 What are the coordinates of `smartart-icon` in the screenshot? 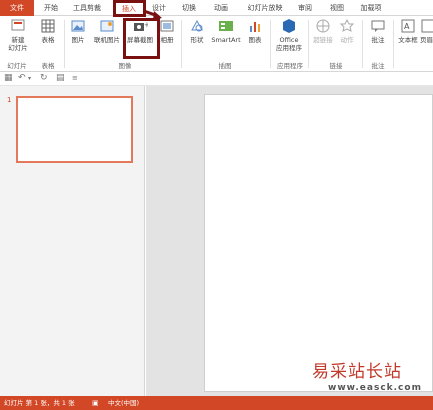 It's located at (226, 26).